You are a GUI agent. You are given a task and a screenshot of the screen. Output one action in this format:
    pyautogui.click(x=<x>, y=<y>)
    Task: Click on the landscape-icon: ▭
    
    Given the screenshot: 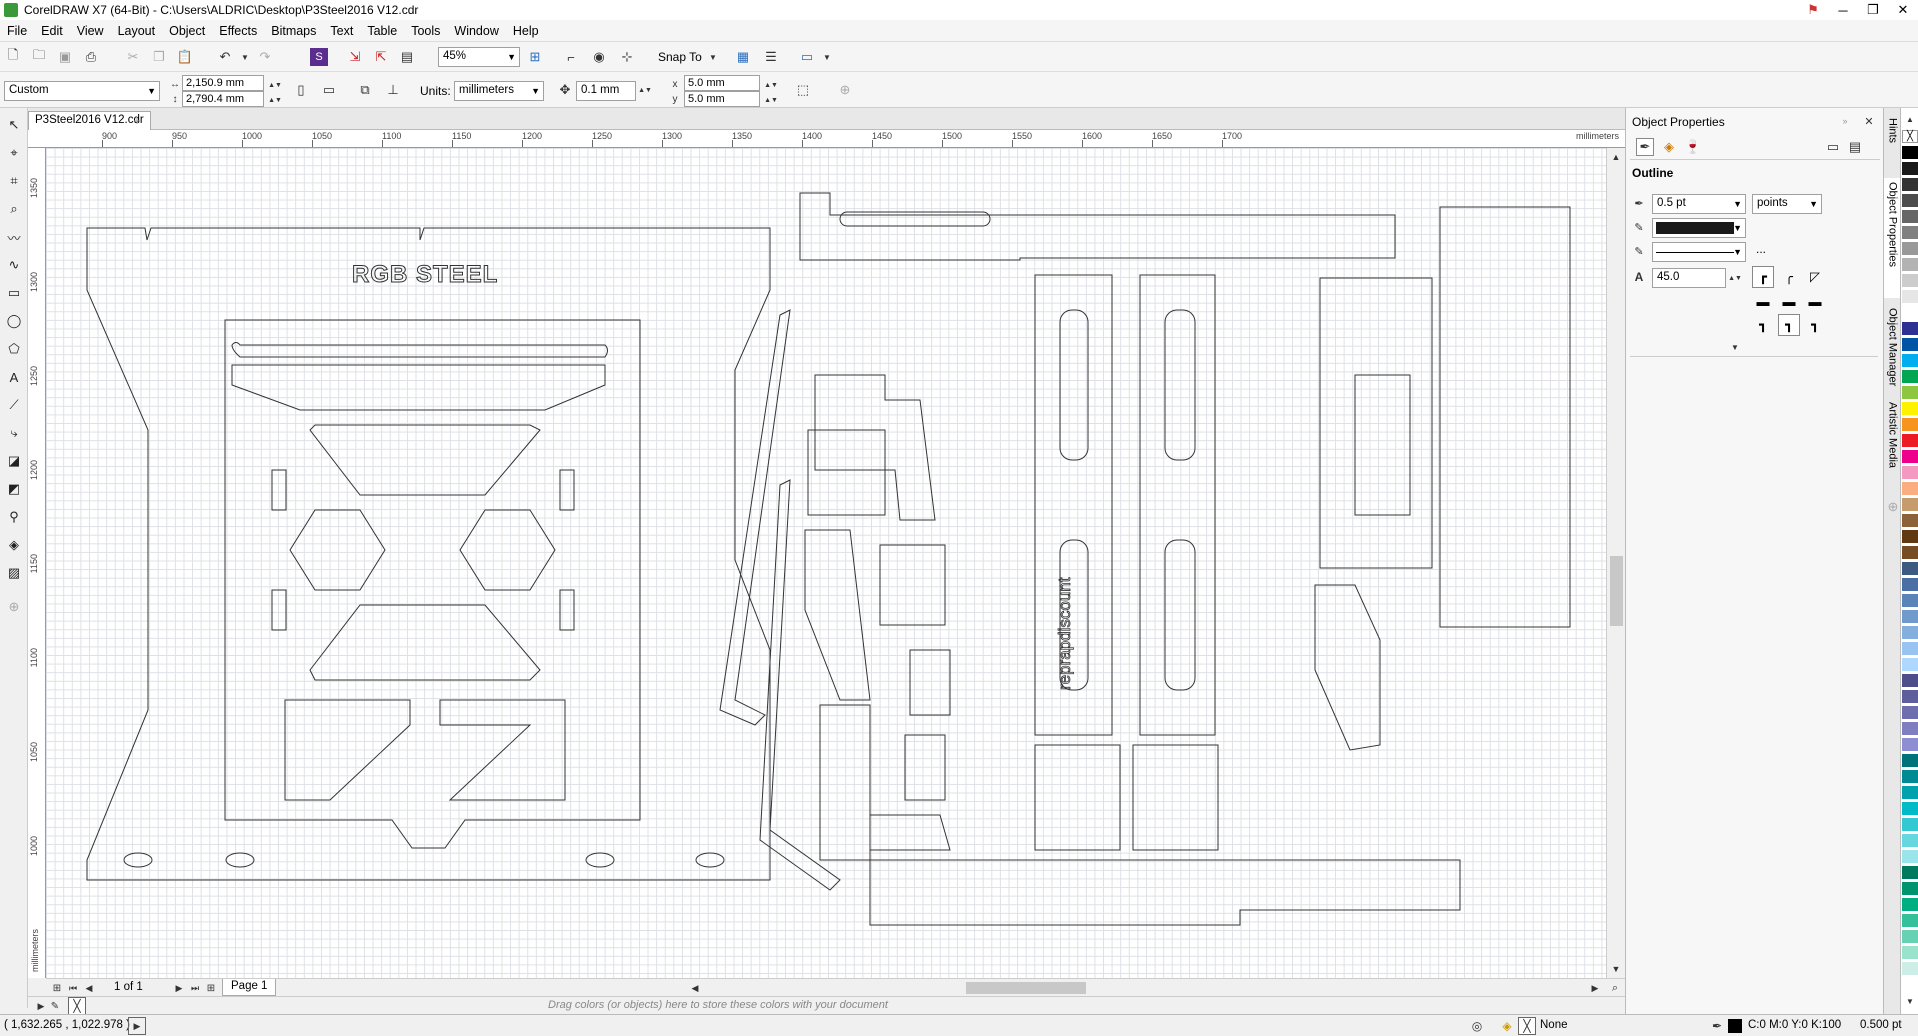 What is the action you would take?
    pyautogui.click(x=329, y=90)
    